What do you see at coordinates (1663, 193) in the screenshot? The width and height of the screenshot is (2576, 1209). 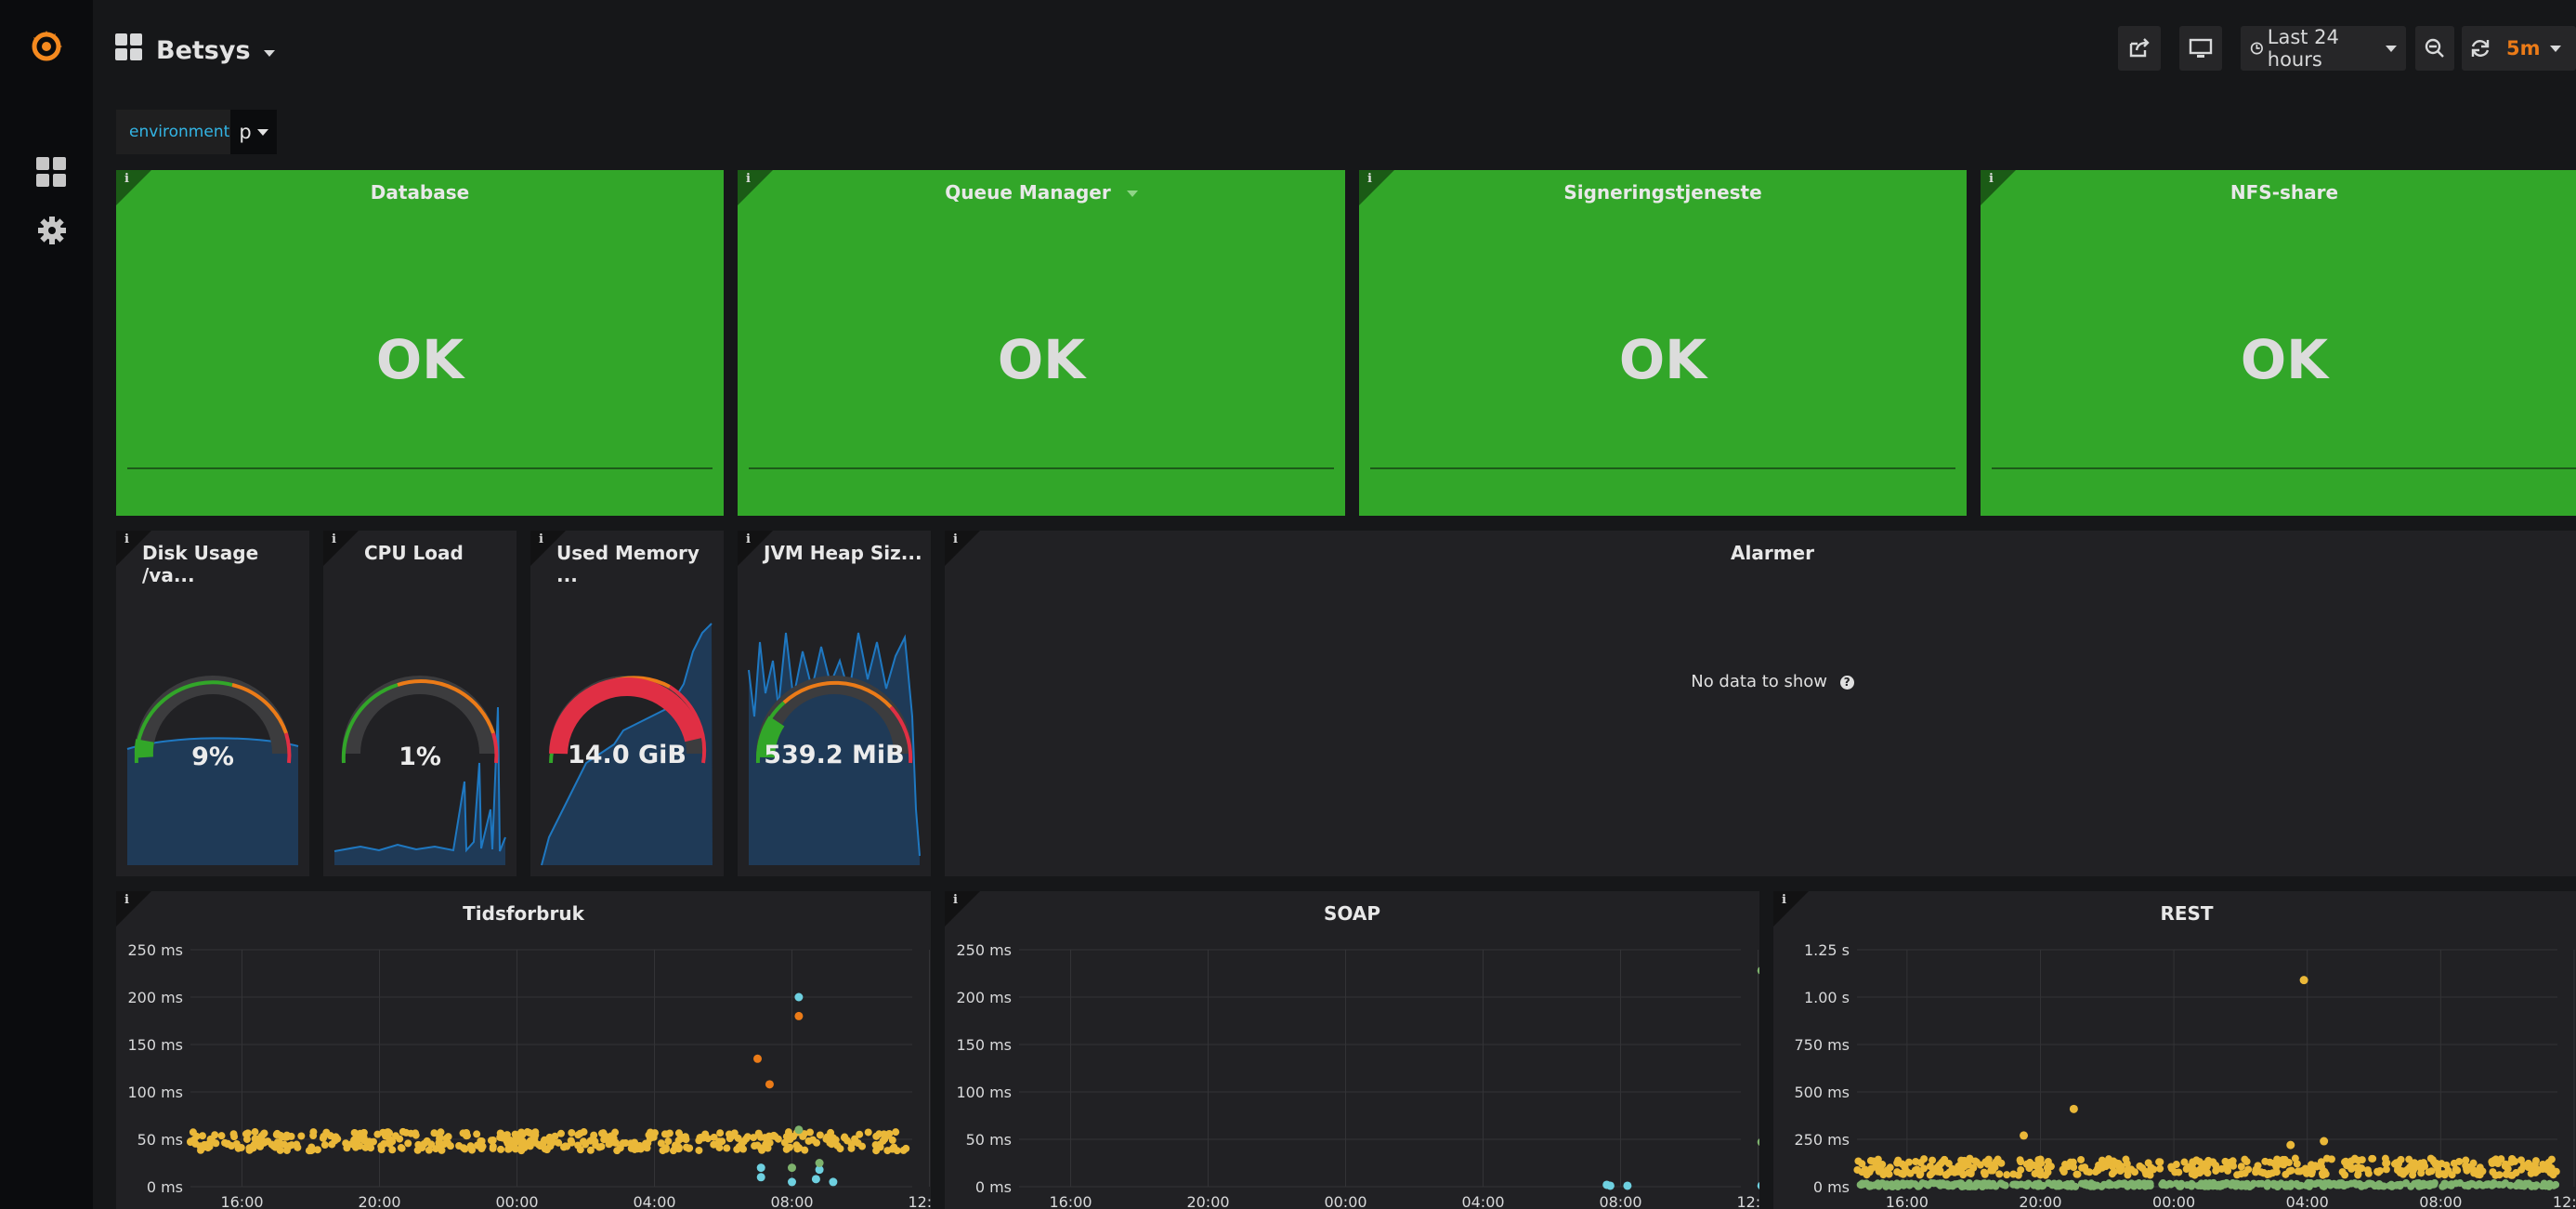 I see `panel-title: Signeringstjeneste` at bounding box center [1663, 193].